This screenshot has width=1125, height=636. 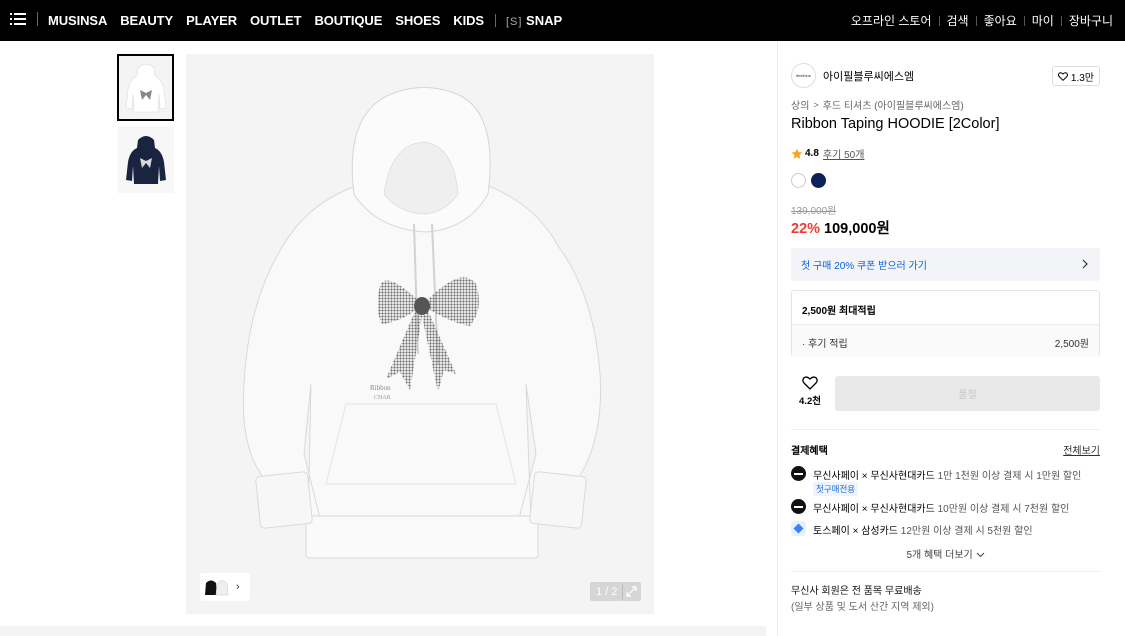 I want to click on shipping-info: 무신사 회원은 전 품목 무료배송, so click(x=856, y=591).